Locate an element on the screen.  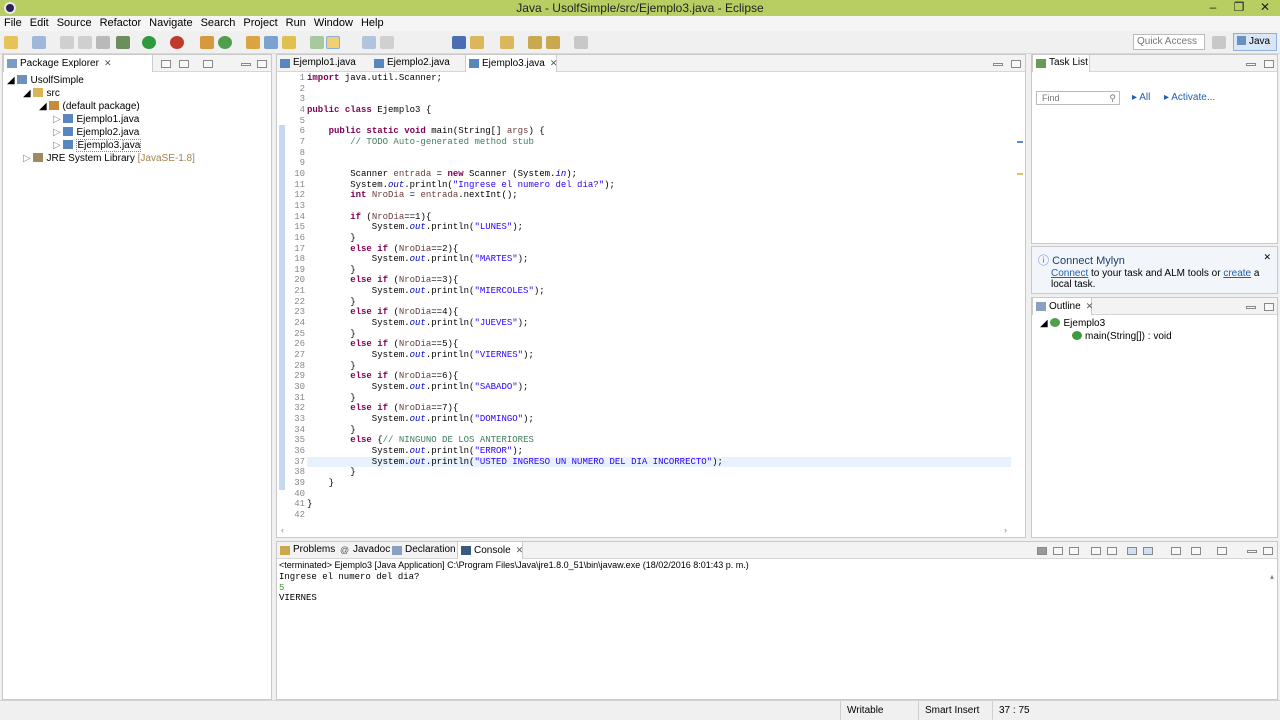
task-find-input: Find ⚲ is located at coordinates (1078, 98).